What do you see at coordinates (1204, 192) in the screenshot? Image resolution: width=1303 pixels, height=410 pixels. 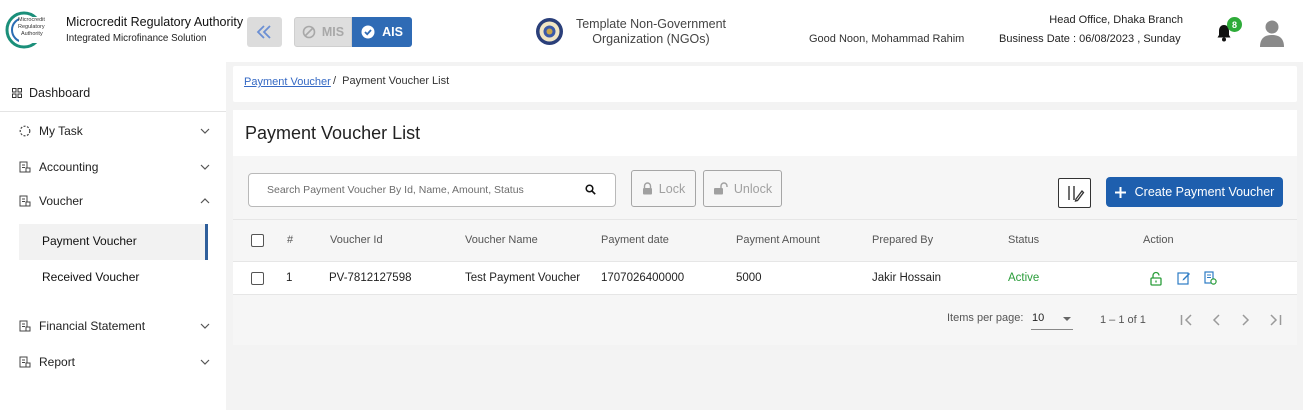 I see `create-label: Create Payment Voucher` at bounding box center [1204, 192].